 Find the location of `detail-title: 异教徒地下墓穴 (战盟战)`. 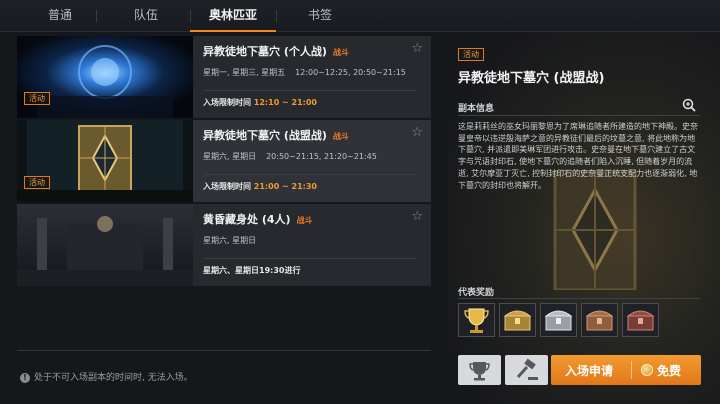

detail-title: 异教徒地下墓穴 (战盟战) is located at coordinates (531, 78).